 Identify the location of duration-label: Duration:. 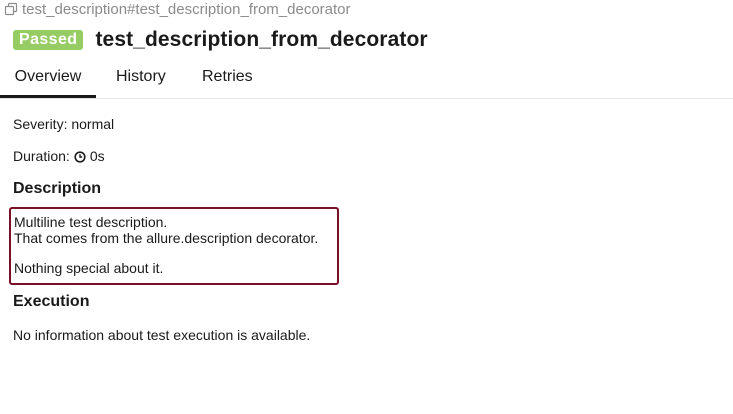
(41, 156).